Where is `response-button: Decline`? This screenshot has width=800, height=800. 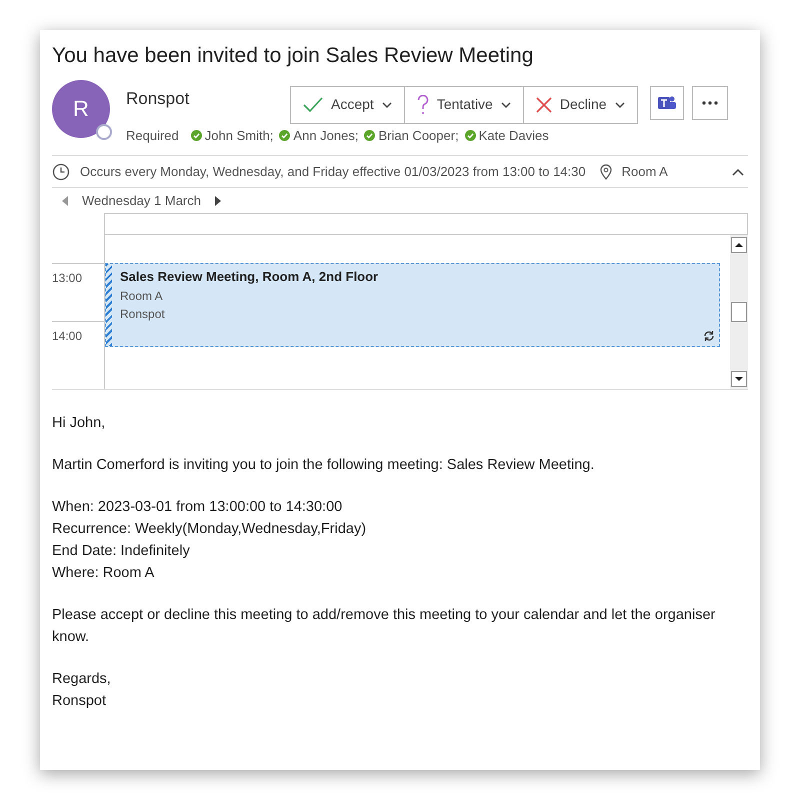
response-button: Decline is located at coordinates (579, 104).